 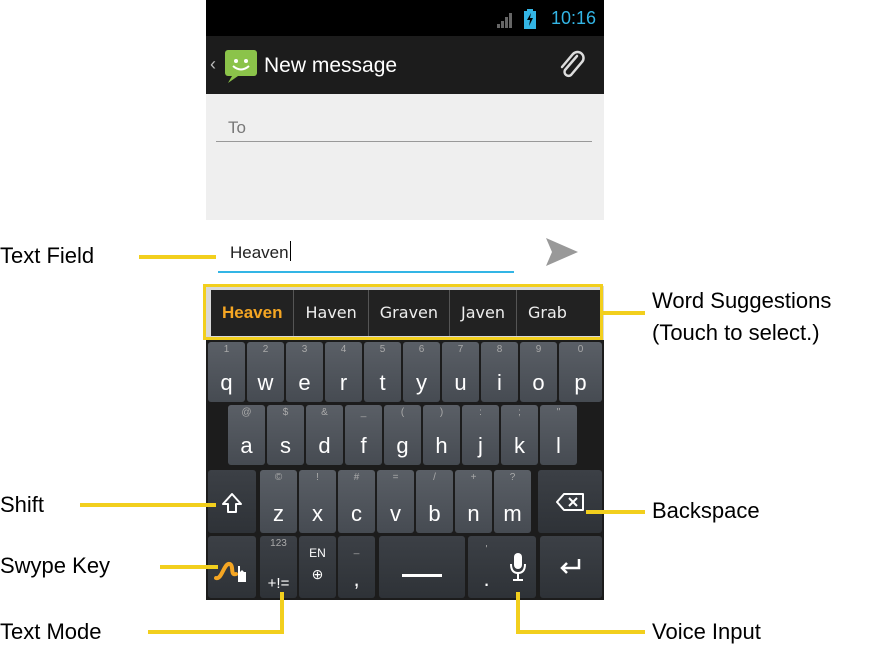 I want to click on key-secondary: ;, so click(x=519, y=412).